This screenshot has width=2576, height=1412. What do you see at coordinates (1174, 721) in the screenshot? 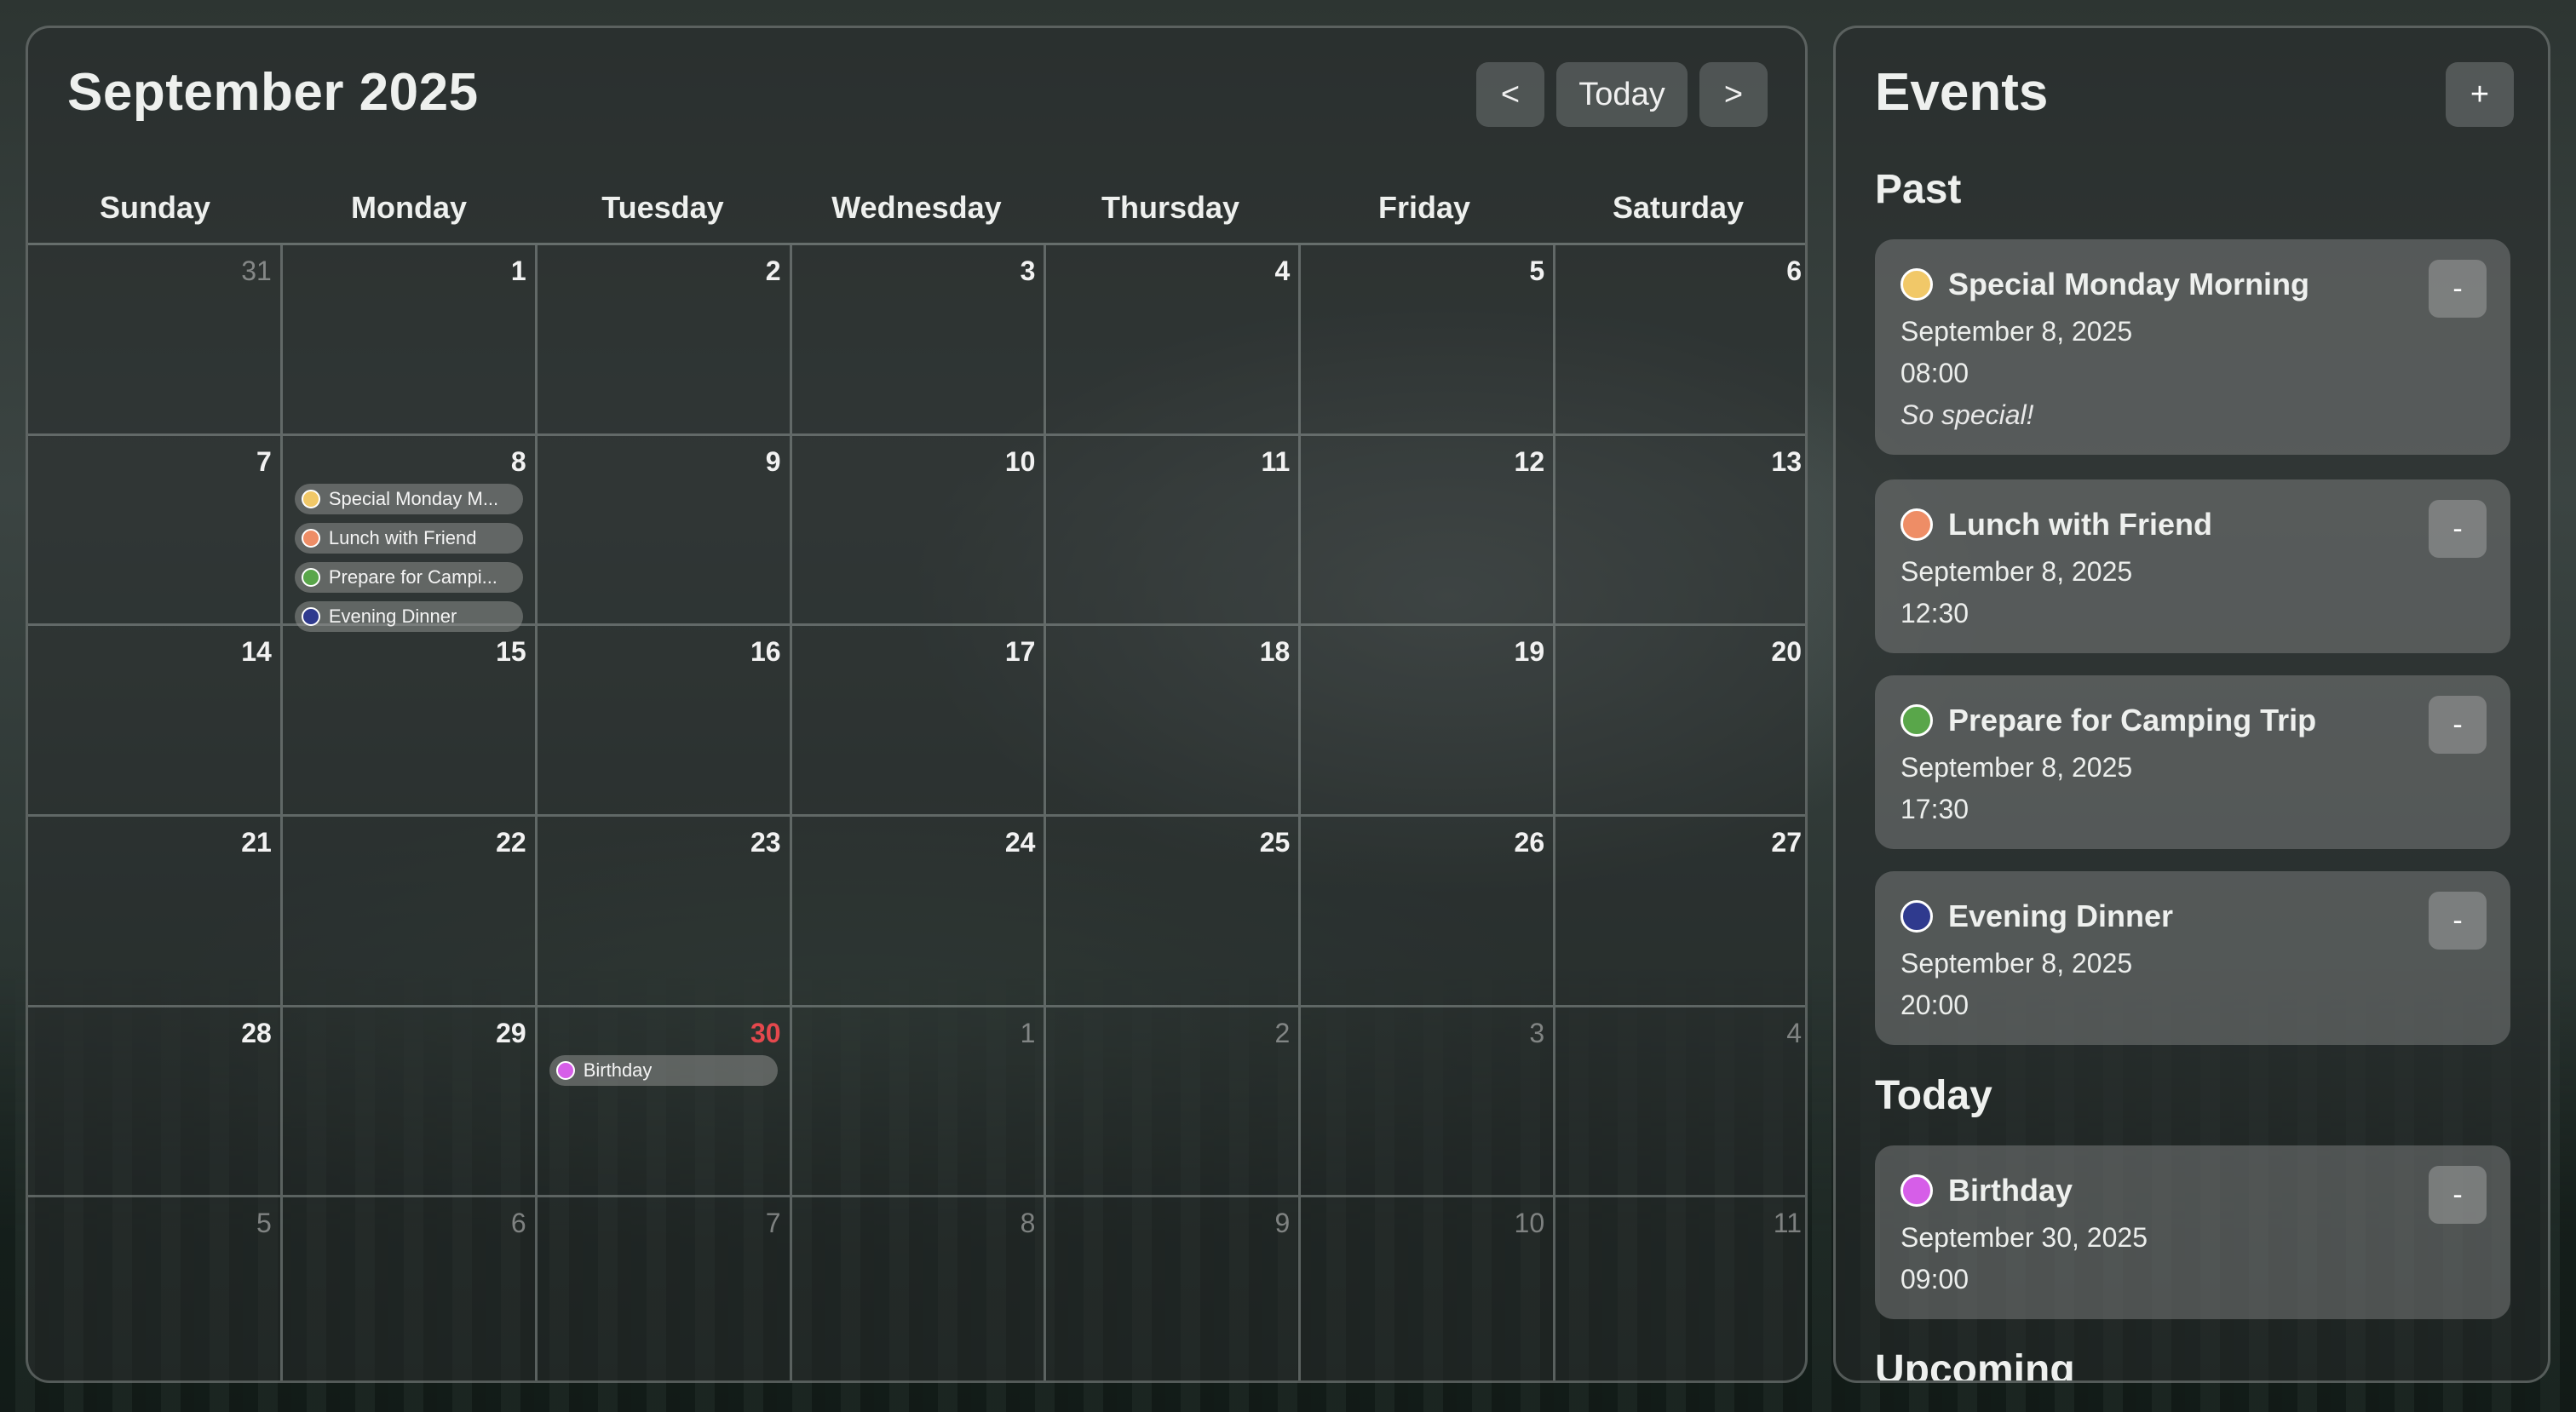
I see `day-cell: 18` at bounding box center [1174, 721].